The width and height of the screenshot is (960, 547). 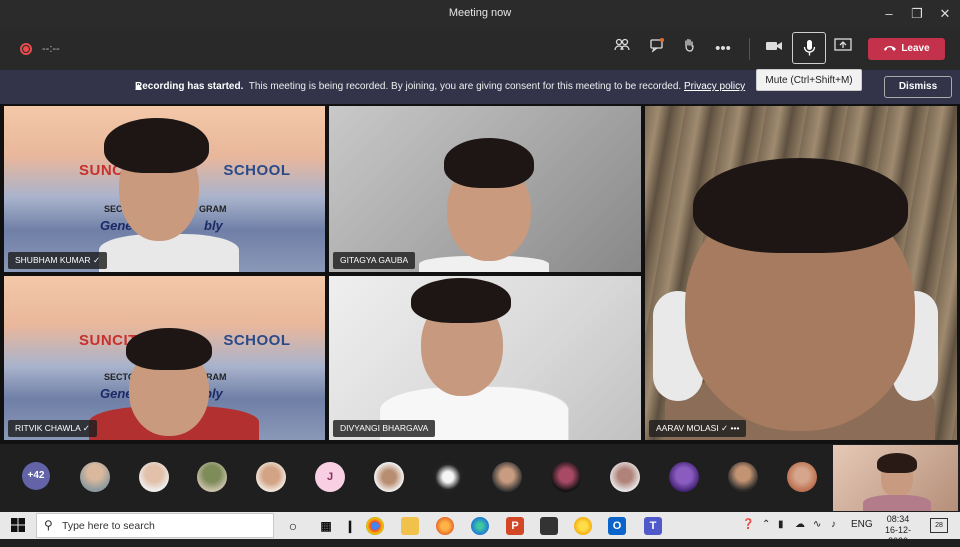 I want to click on chrome-icon, so click(x=375, y=526).